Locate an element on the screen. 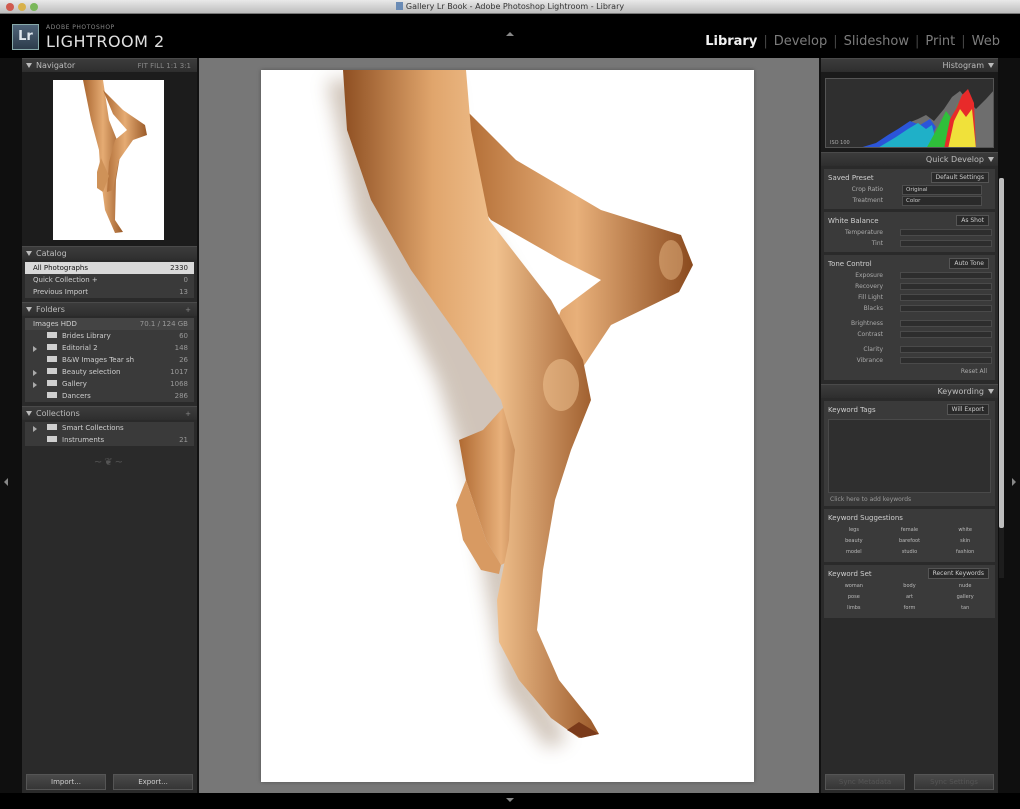 Image resolution: width=1020 pixels, height=809 pixels. add-folder-icon: + is located at coordinates (188, 310).